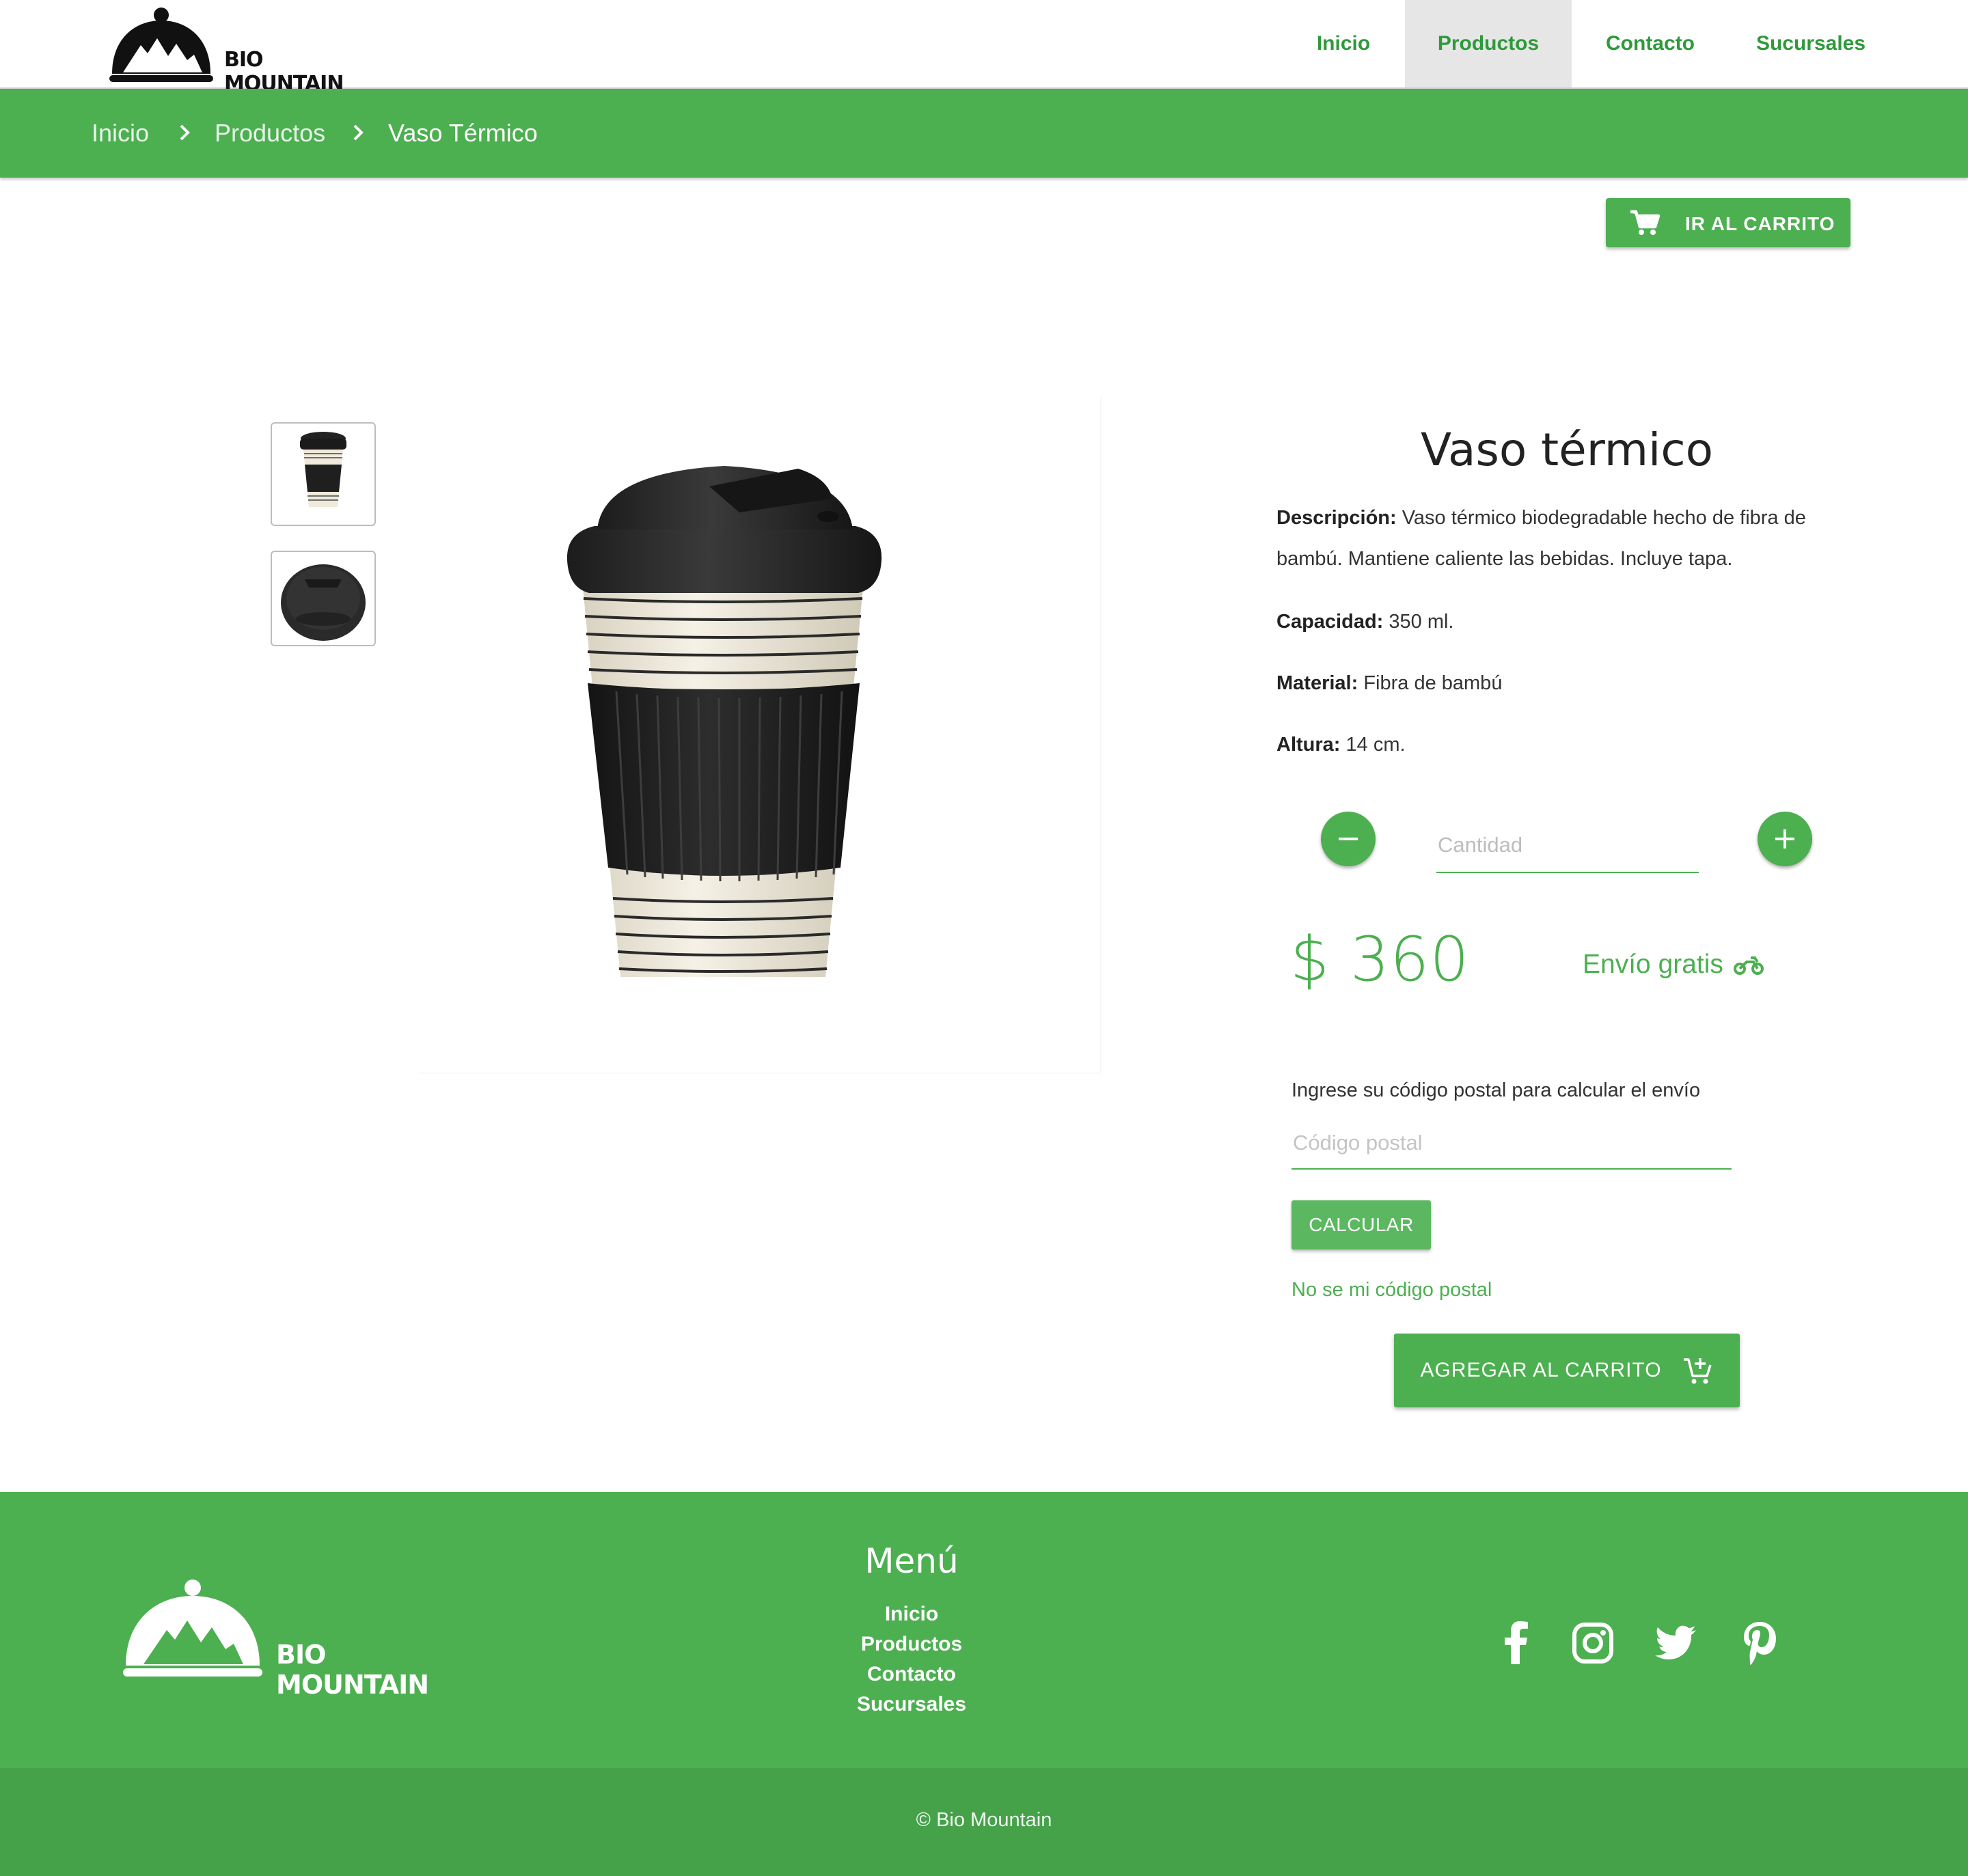 The width and height of the screenshot is (1968, 1876). What do you see at coordinates (1421, 622) in the screenshot?
I see `capacity-value: 350 ml.` at bounding box center [1421, 622].